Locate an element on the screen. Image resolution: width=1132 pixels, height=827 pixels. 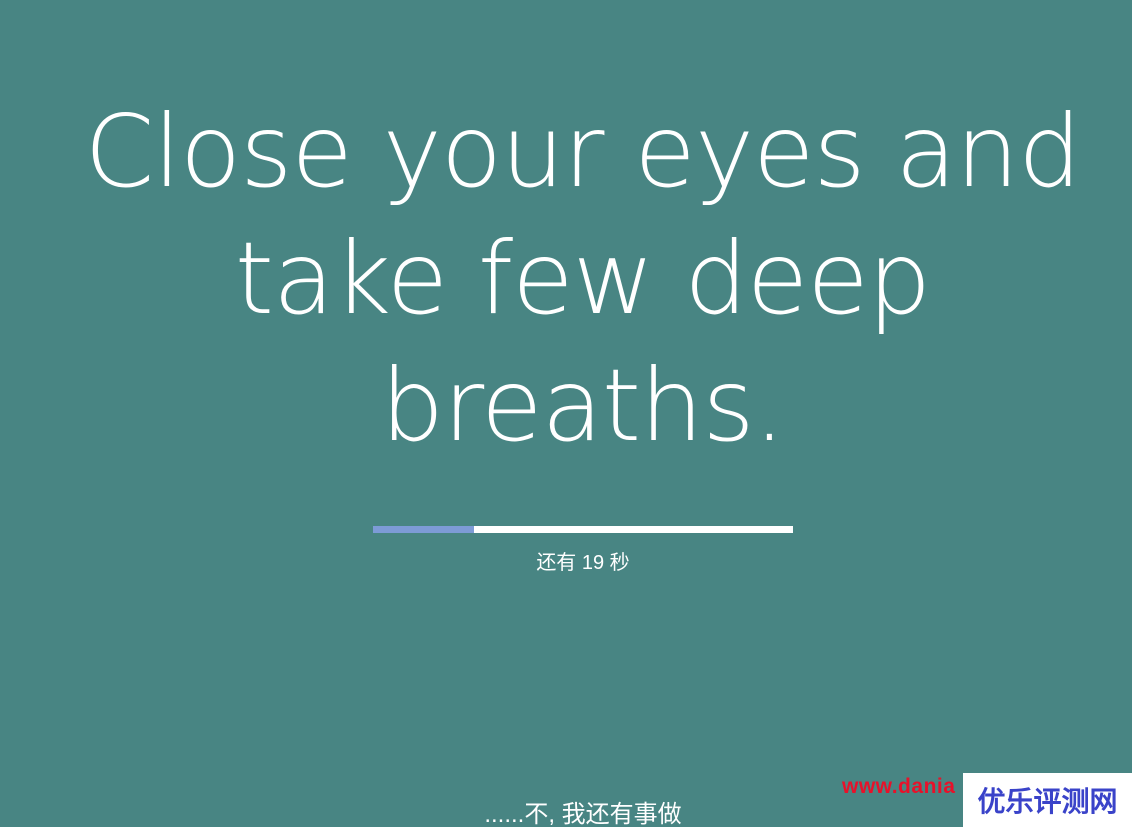
break-progress-bar is located at coordinates (583, 529).